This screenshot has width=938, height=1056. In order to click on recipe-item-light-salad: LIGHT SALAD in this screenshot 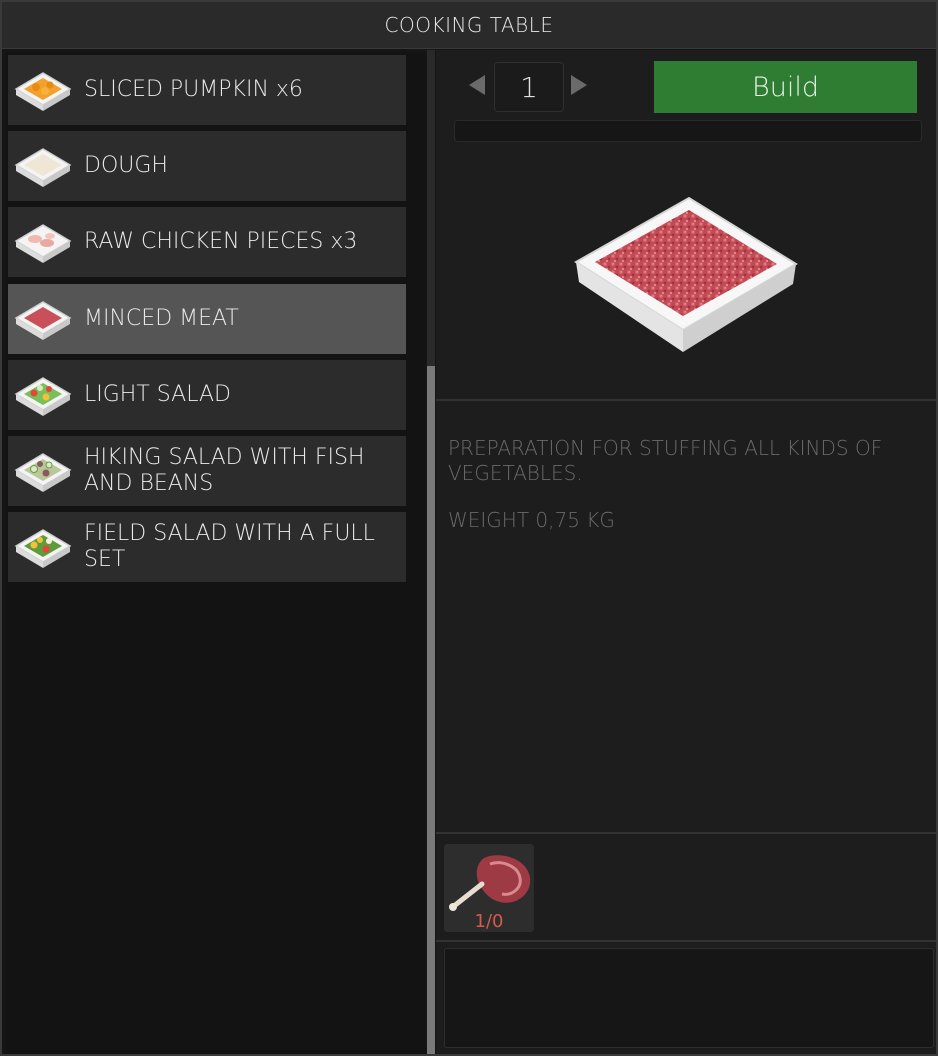, I will do `click(207, 395)`.